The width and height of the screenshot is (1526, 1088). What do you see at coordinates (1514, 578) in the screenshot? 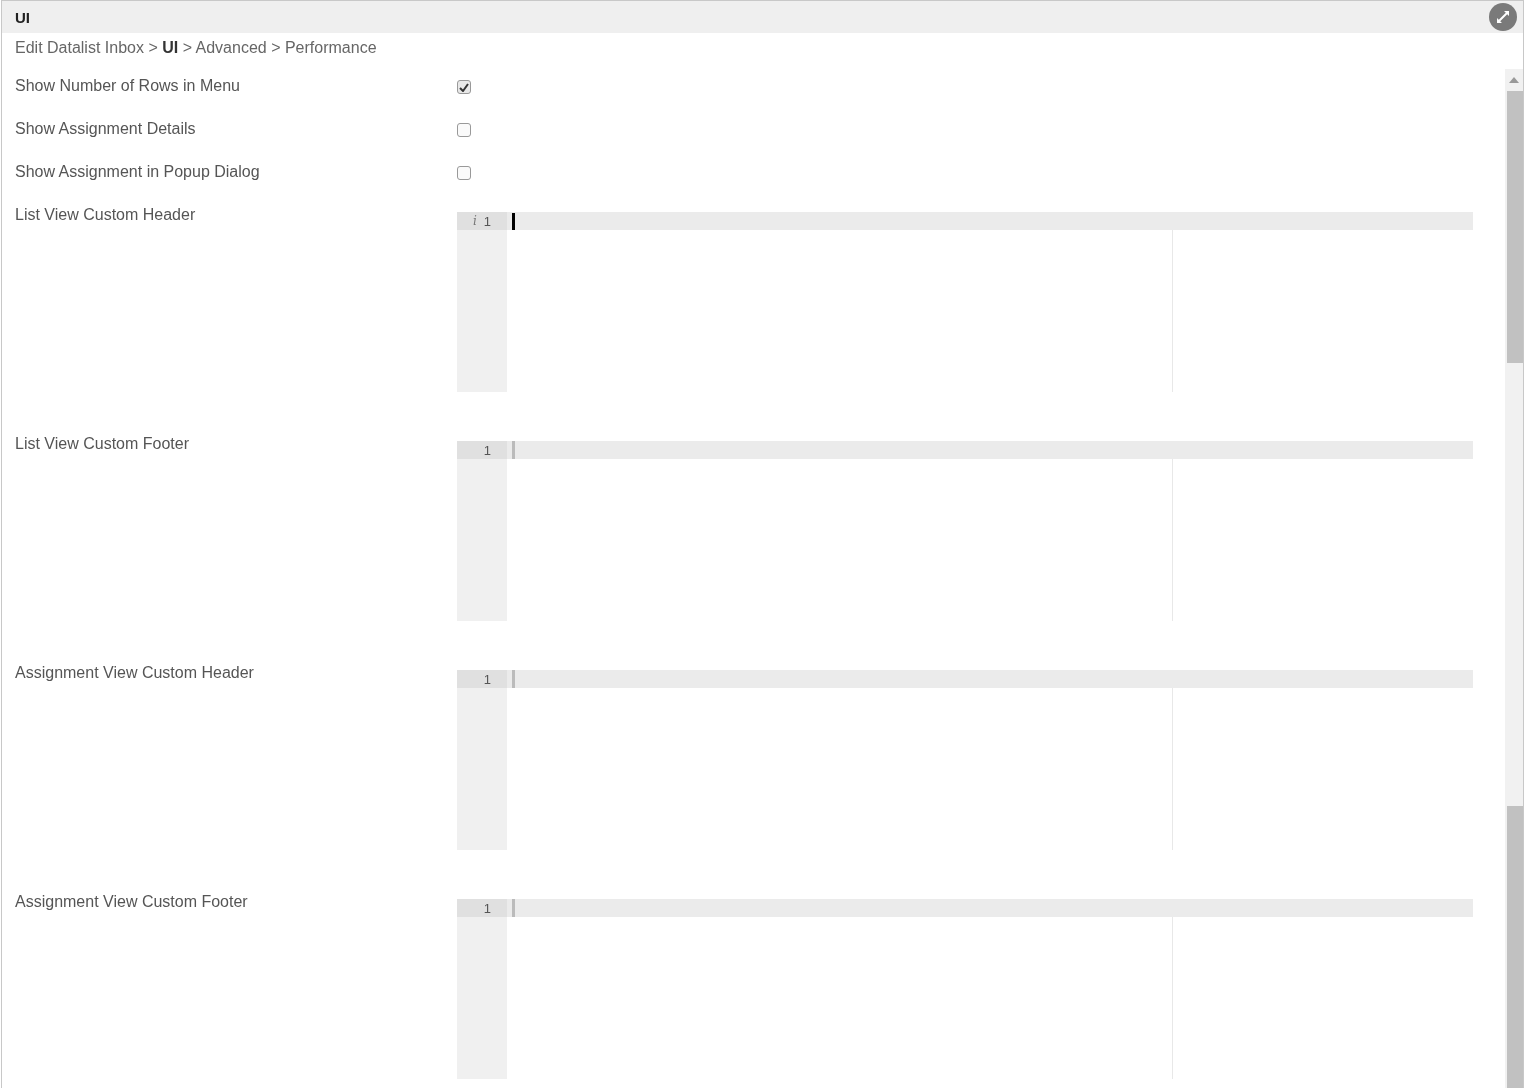
I see `scrollbar` at bounding box center [1514, 578].